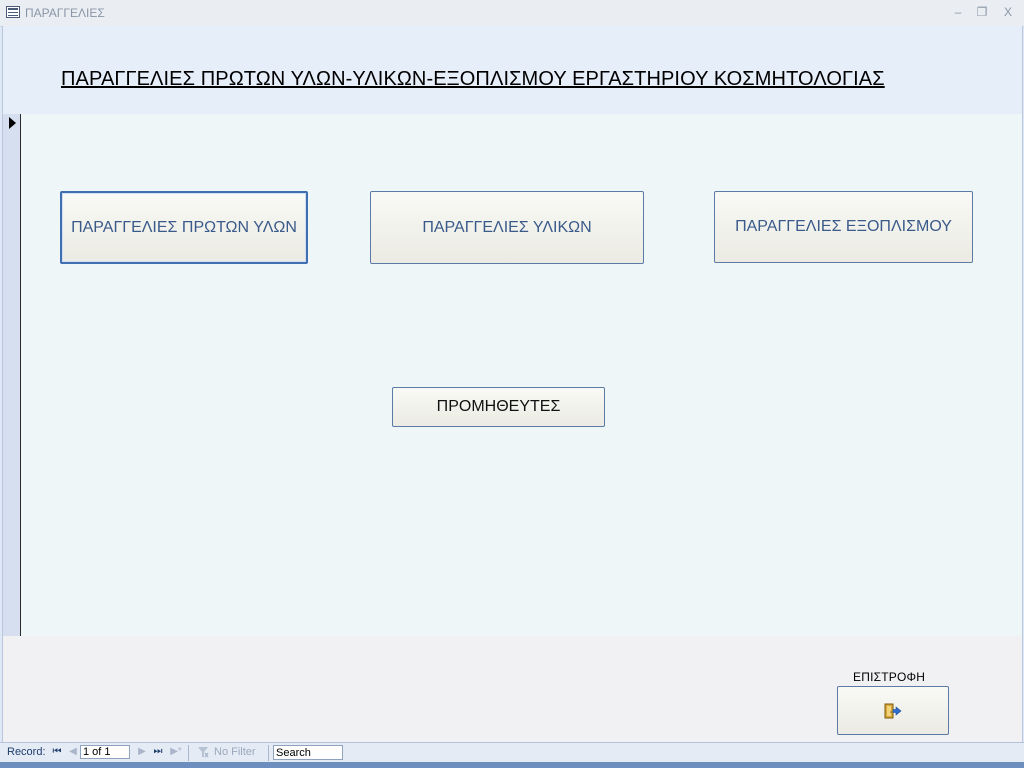 This screenshot has height=768, width=1024. I want to click on restore-button: ❐, so click(982, 12).